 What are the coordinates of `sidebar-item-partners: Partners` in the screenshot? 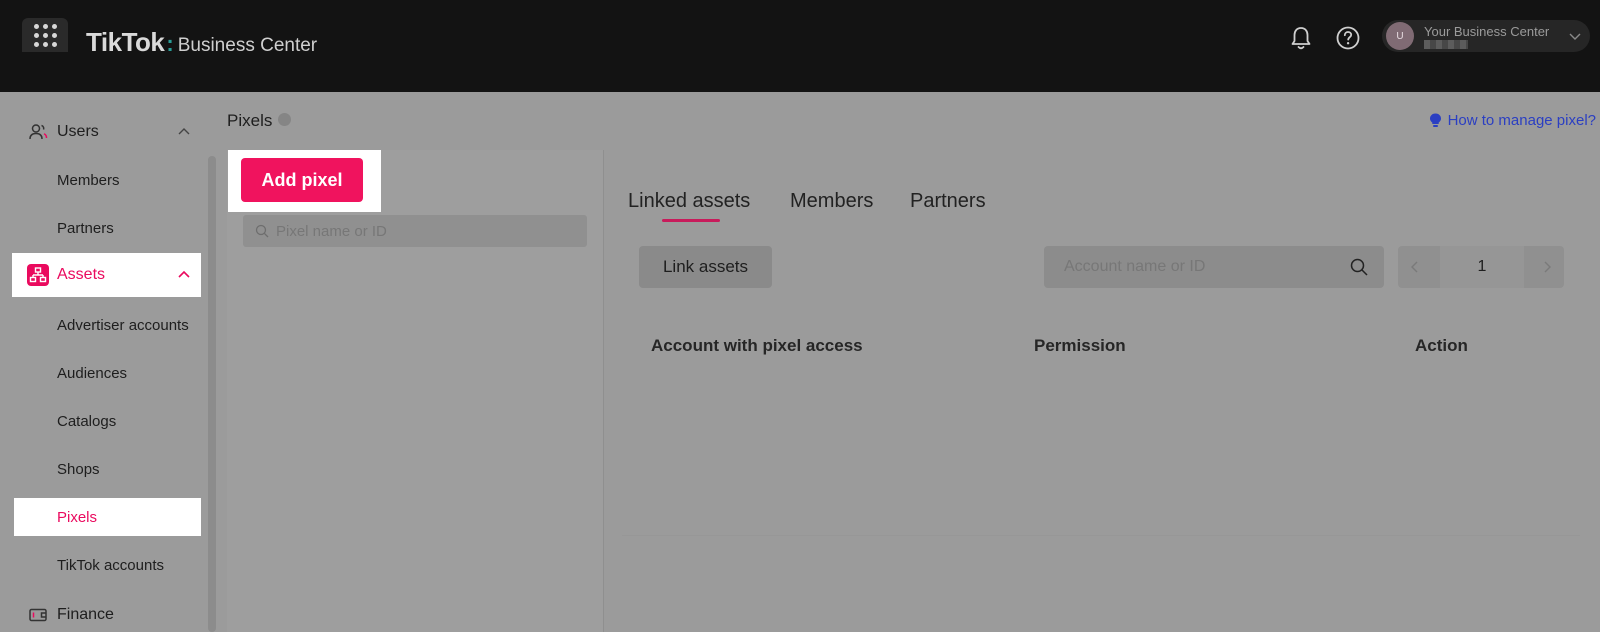 It's located at (107, 228).